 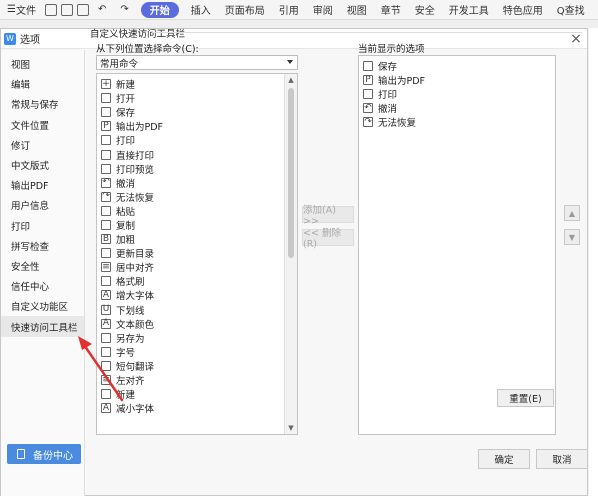 I want to click on backup-center-label: 备份中心, so click(x=53, y=456).